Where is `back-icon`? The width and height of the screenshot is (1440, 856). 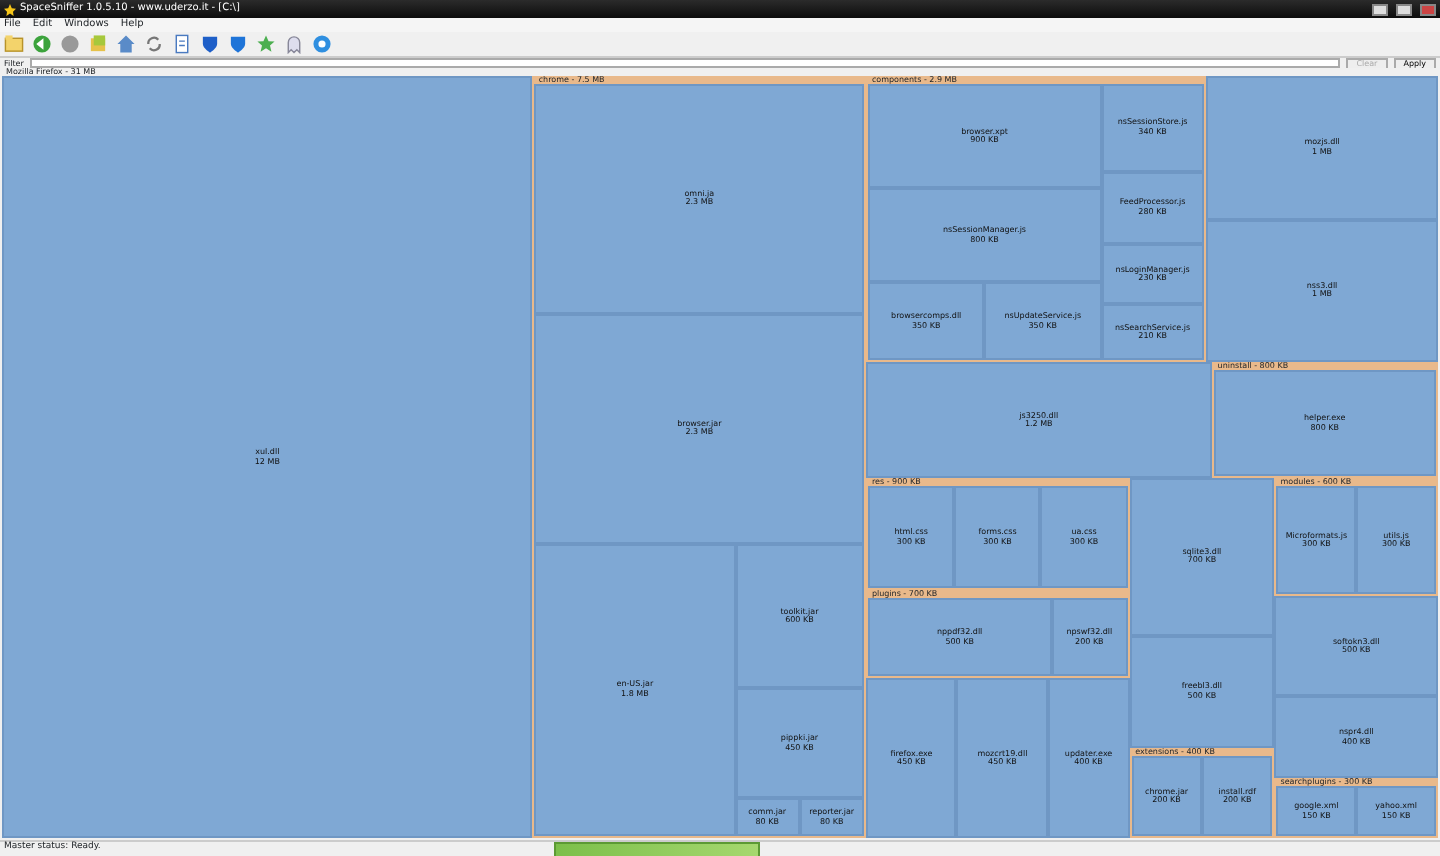
back-icon is located at coordinates (42, 44).